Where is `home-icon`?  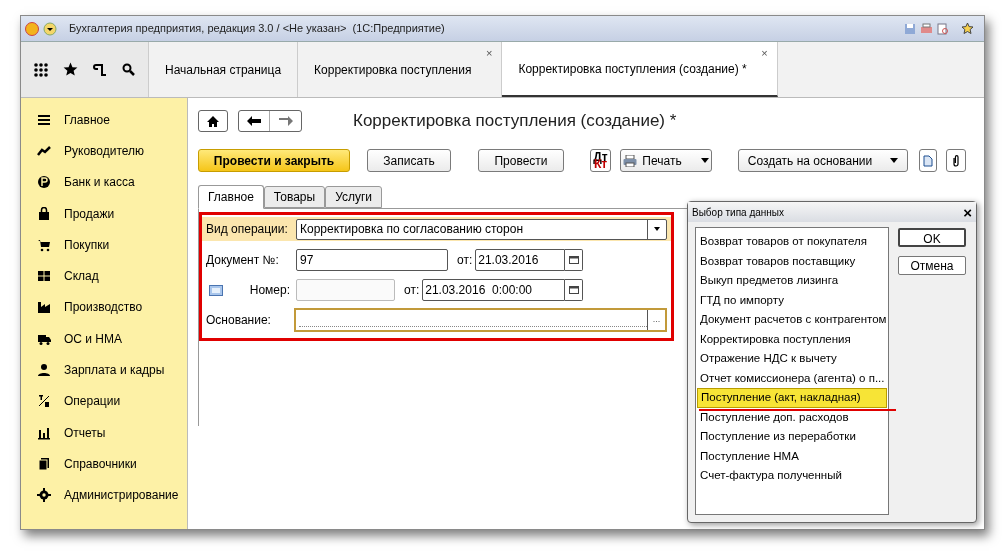
home-icon is located at coordinates (213, 121).